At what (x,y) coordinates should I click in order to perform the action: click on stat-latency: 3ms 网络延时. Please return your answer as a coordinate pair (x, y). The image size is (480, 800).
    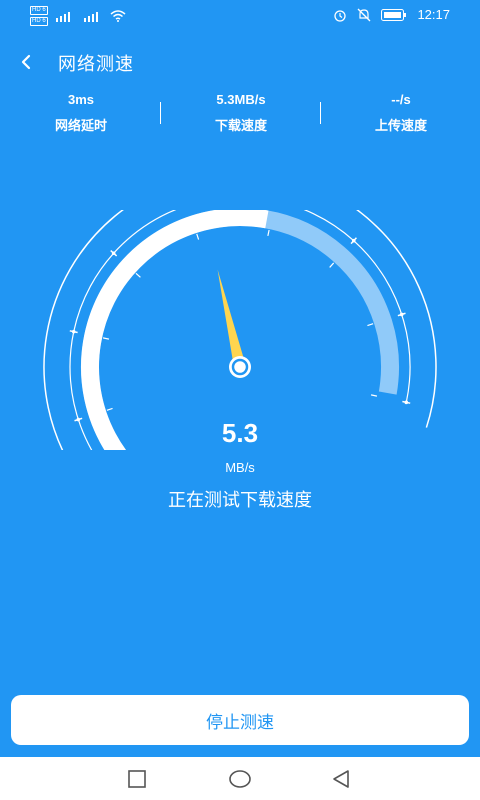
    Looking at the image, I should click on (81, 113).